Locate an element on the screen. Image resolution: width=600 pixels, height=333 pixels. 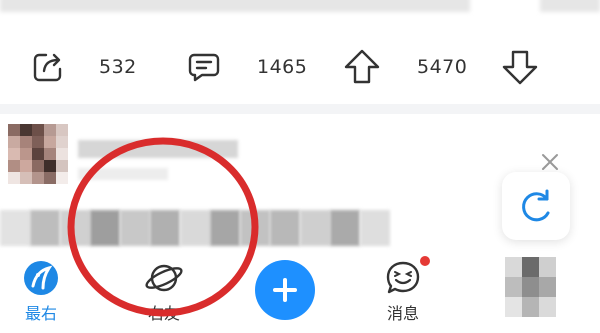
username-placeholder is located at coordinates (158, 149).